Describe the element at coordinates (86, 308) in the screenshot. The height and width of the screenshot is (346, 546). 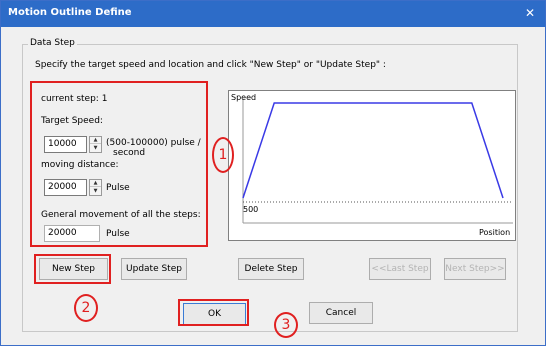
I see `annotation-marker-2: 2` at that location.